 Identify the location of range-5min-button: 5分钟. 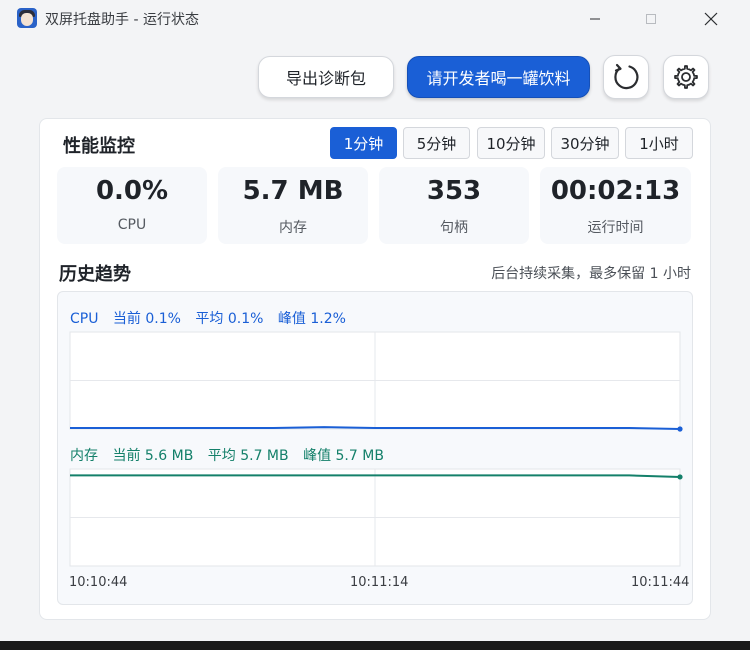
(436, 143).